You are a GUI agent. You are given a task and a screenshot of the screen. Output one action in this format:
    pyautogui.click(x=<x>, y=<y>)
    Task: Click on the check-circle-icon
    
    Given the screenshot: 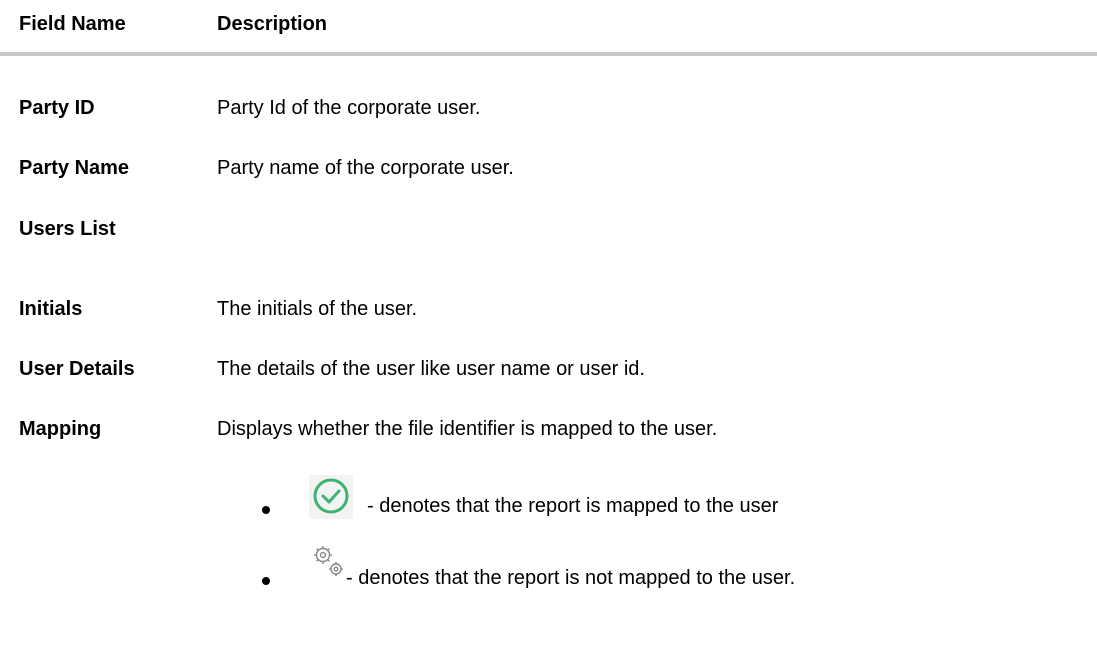 What is the action you would take?
    pyautogui.click(x=331, y=497)
    